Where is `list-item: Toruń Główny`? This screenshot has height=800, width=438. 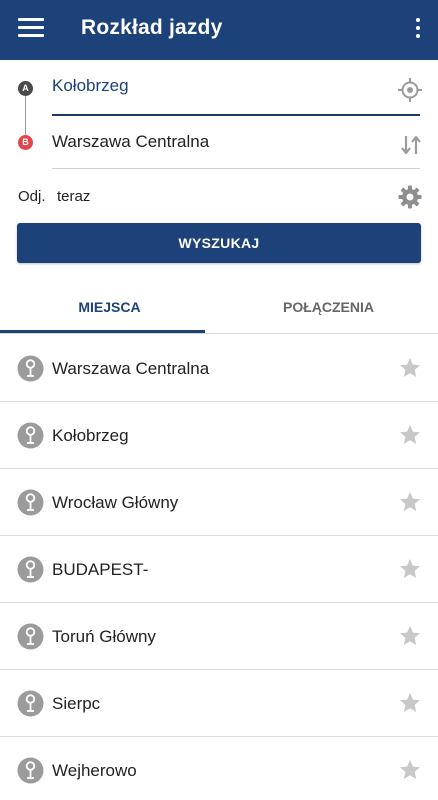 list-item: Toruń Główny is located at coordinates (219, 636).